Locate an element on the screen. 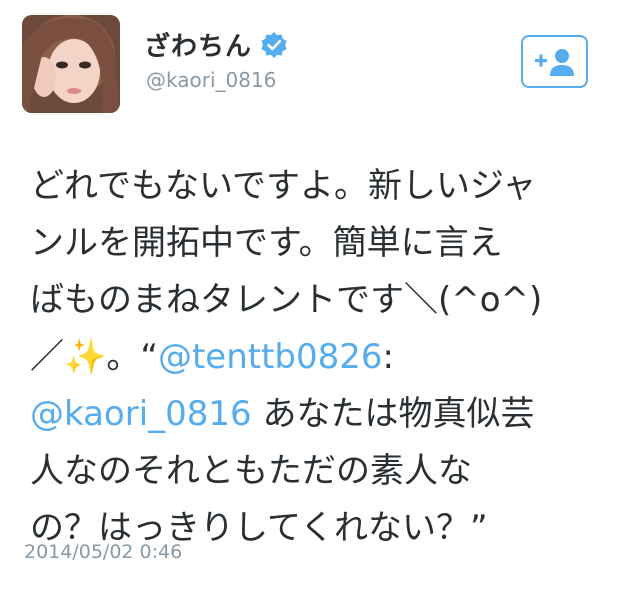 This screenshot has height=589, width=640. avatar-photo is located at coordinates (71, 64).